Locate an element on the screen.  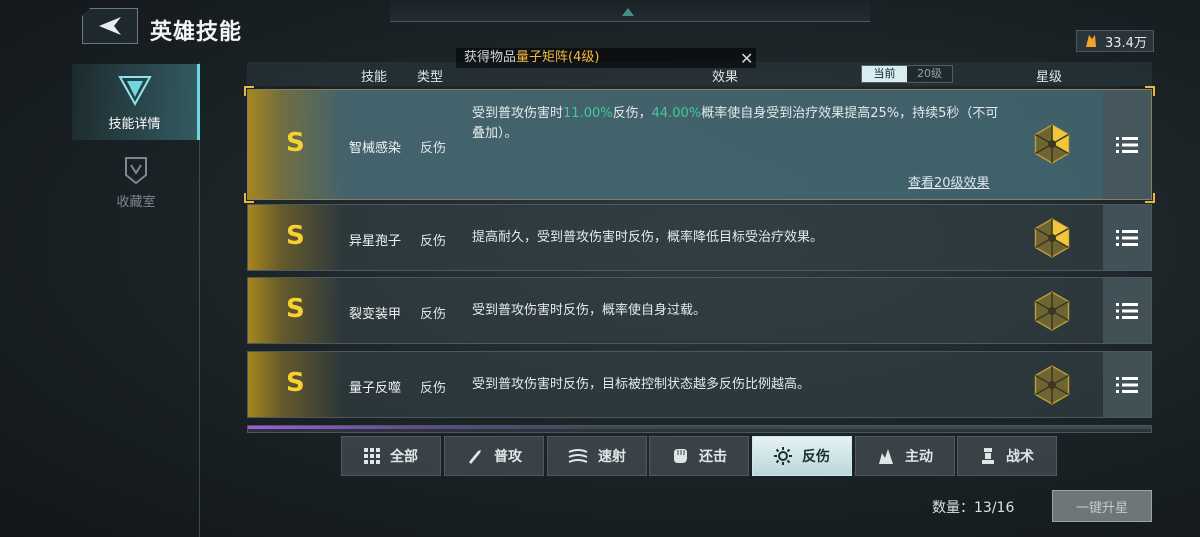
tab-tactics: 战术 is located at coordinates (1007, 456).